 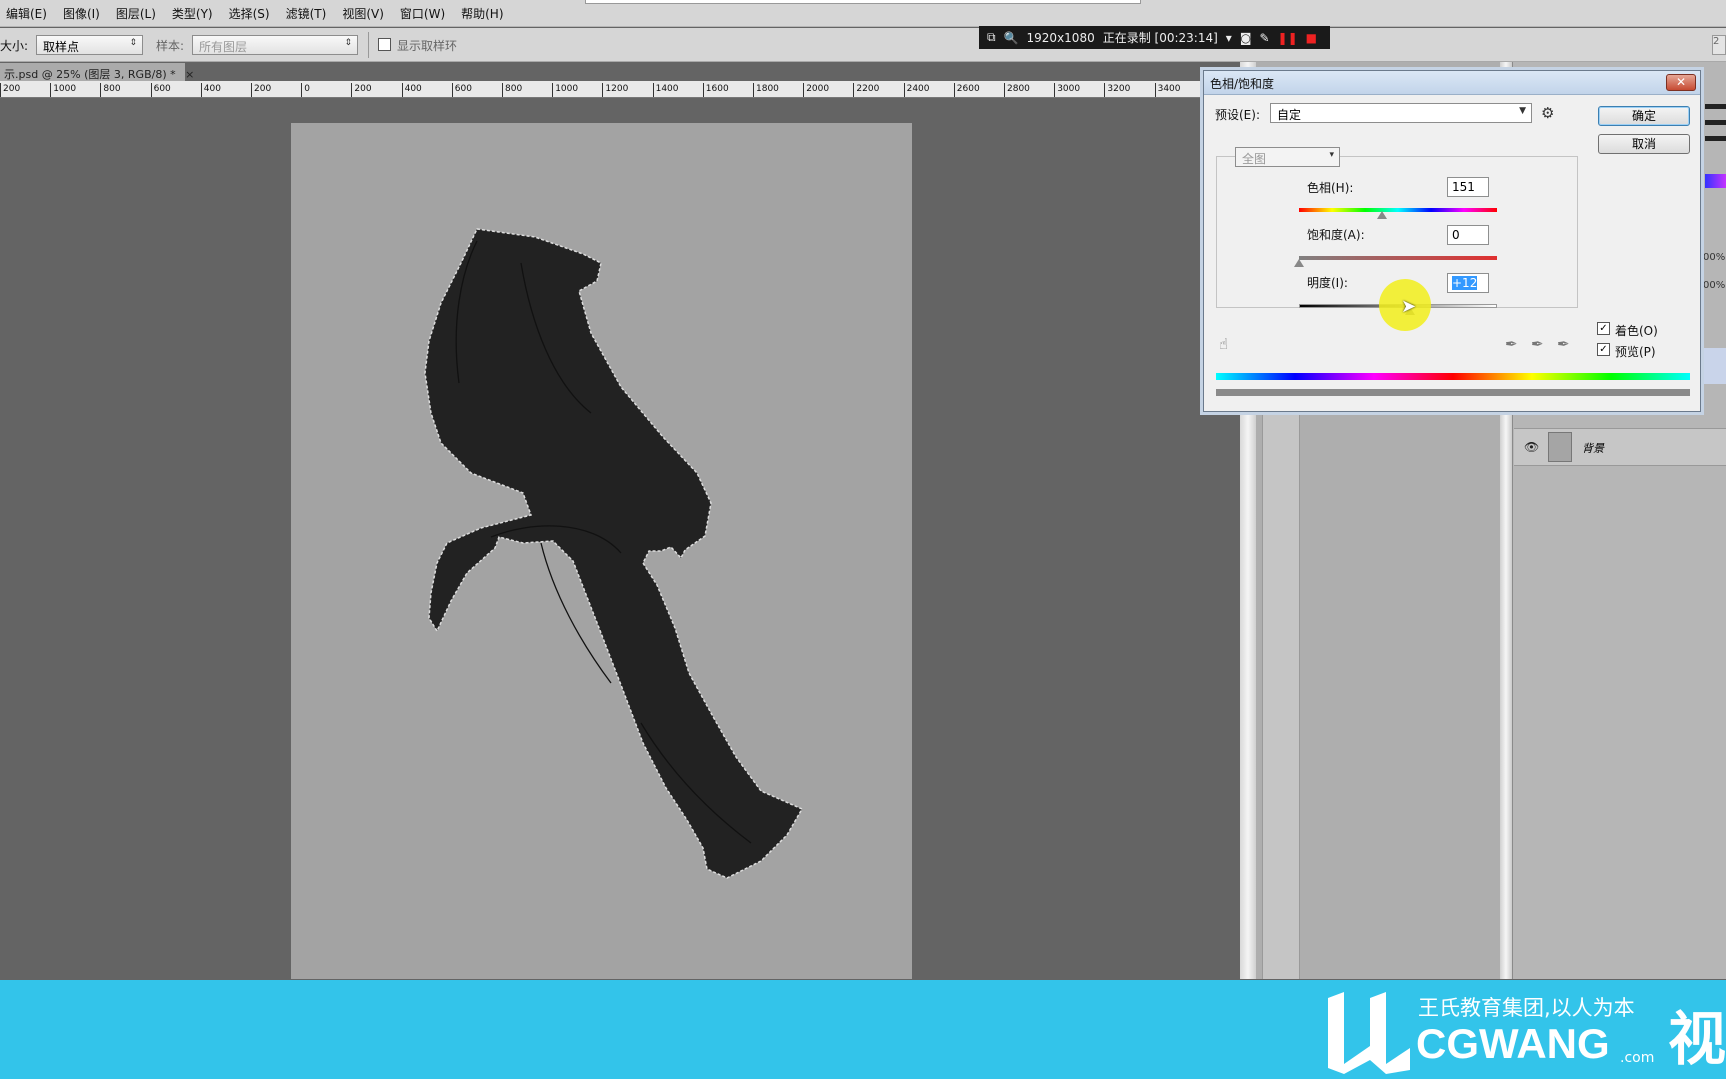 What do you see at coordinates (1468, 187) in the screenshot?
I see `hue-input: 151` at bounding box center [1468, 187].